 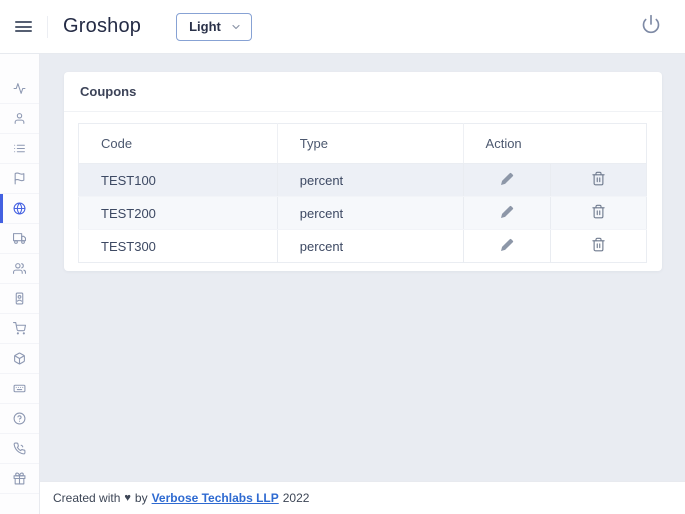 I want to click on power-icon, so click(x=651, y=26).